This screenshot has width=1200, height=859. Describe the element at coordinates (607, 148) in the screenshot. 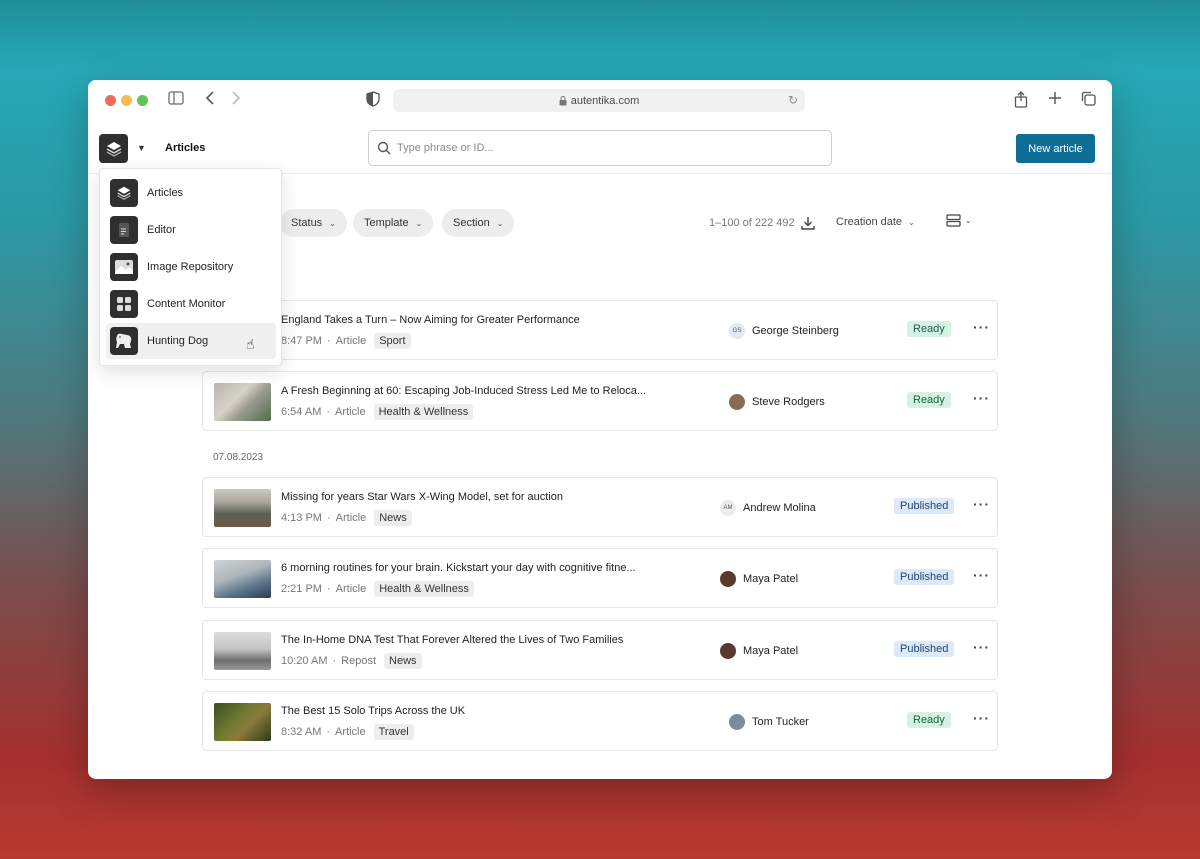

I see `search-input` at that location.